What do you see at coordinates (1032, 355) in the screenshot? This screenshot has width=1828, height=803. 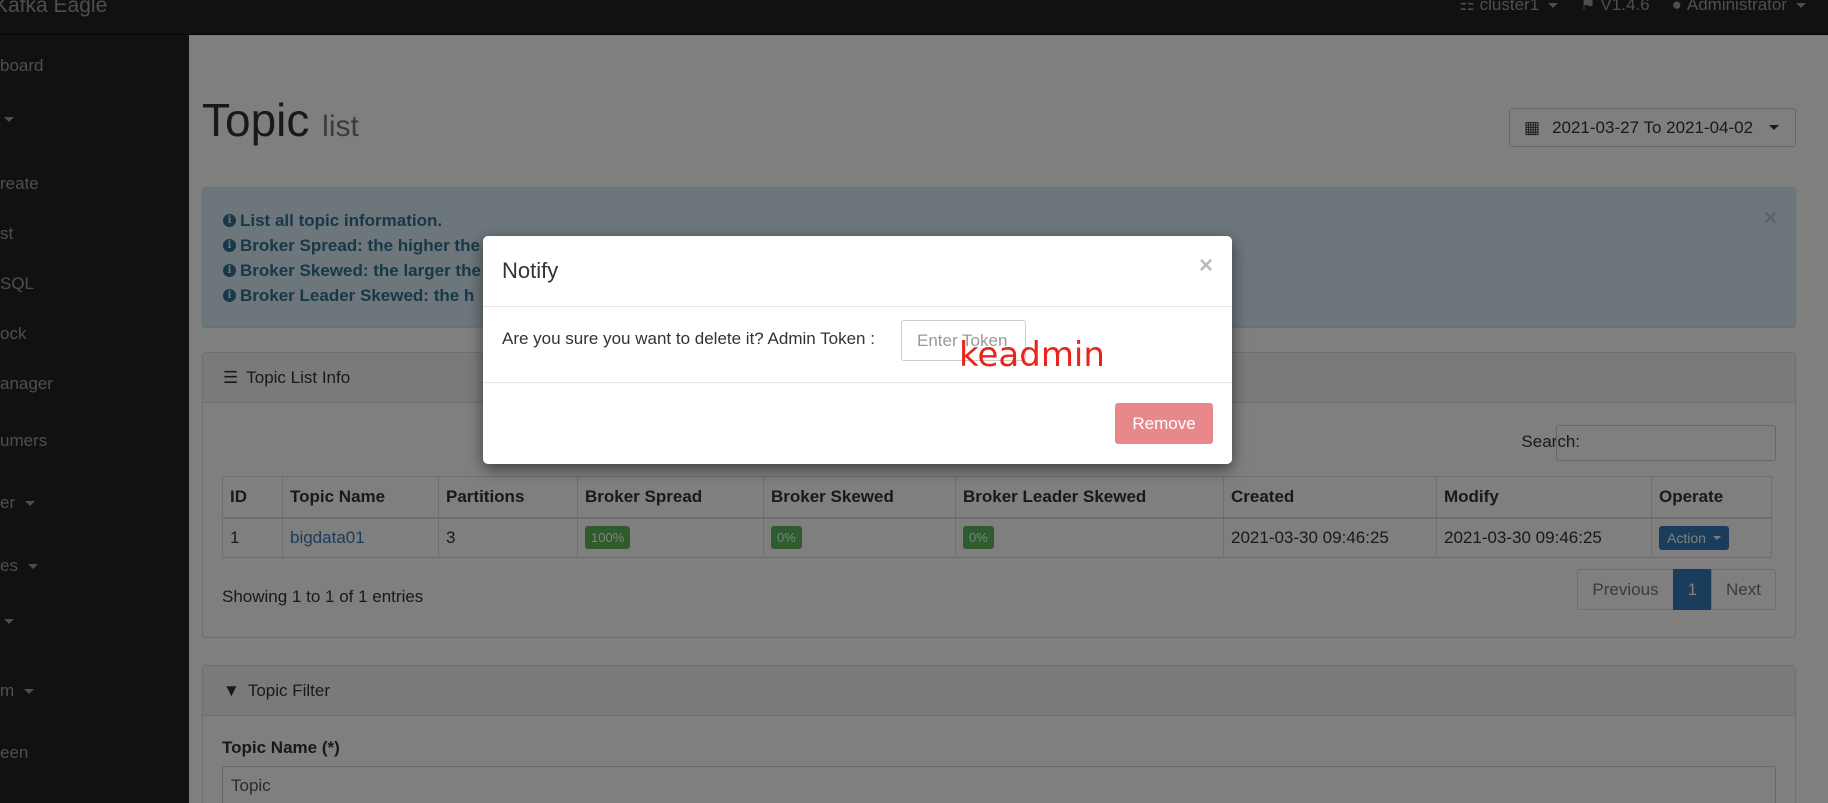 I see `annotation-text: keadmin` at bounding box center [1032, 355].